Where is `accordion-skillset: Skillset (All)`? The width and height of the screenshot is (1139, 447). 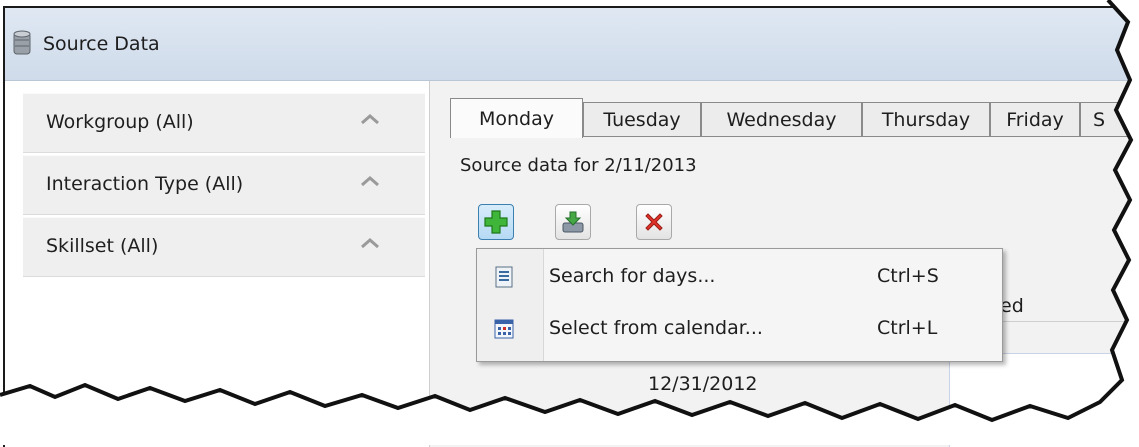 accordion-skillset: Skillset (All) is located at coordinates (224, 247).